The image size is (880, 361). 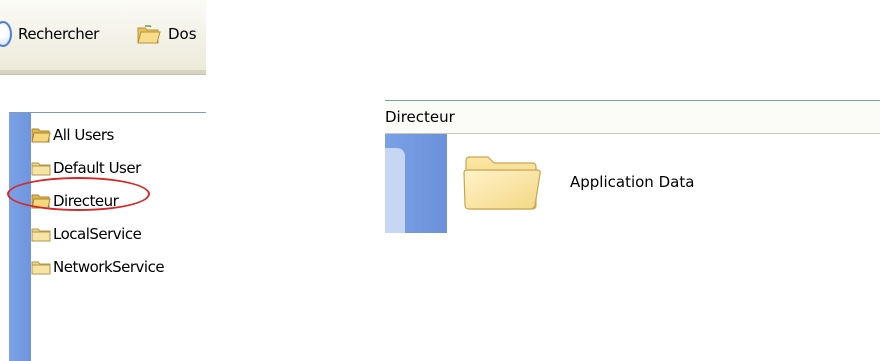 What do you see at coordinates (182, 34) in the screenshot?
I see `folders-button-label: Dos` at bounding box center [182, 34].